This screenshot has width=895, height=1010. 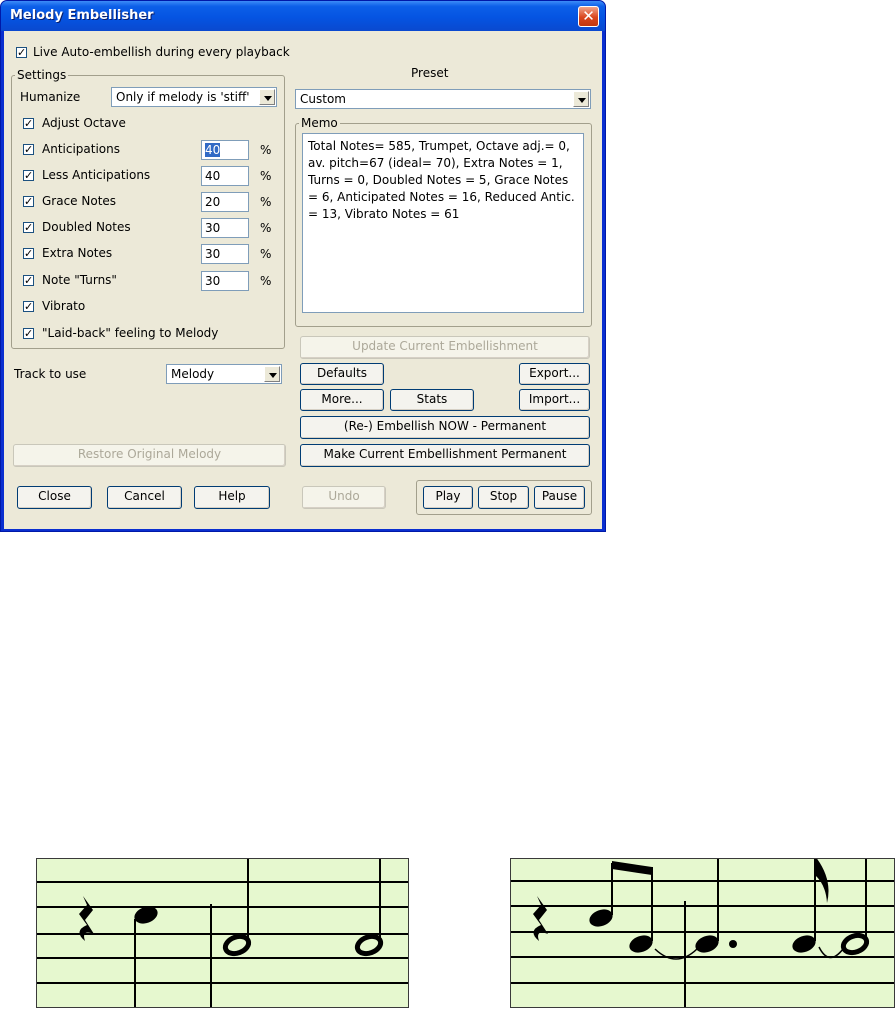 I want to click on doubled-notes-value: 30, so click(x=213, y=228).